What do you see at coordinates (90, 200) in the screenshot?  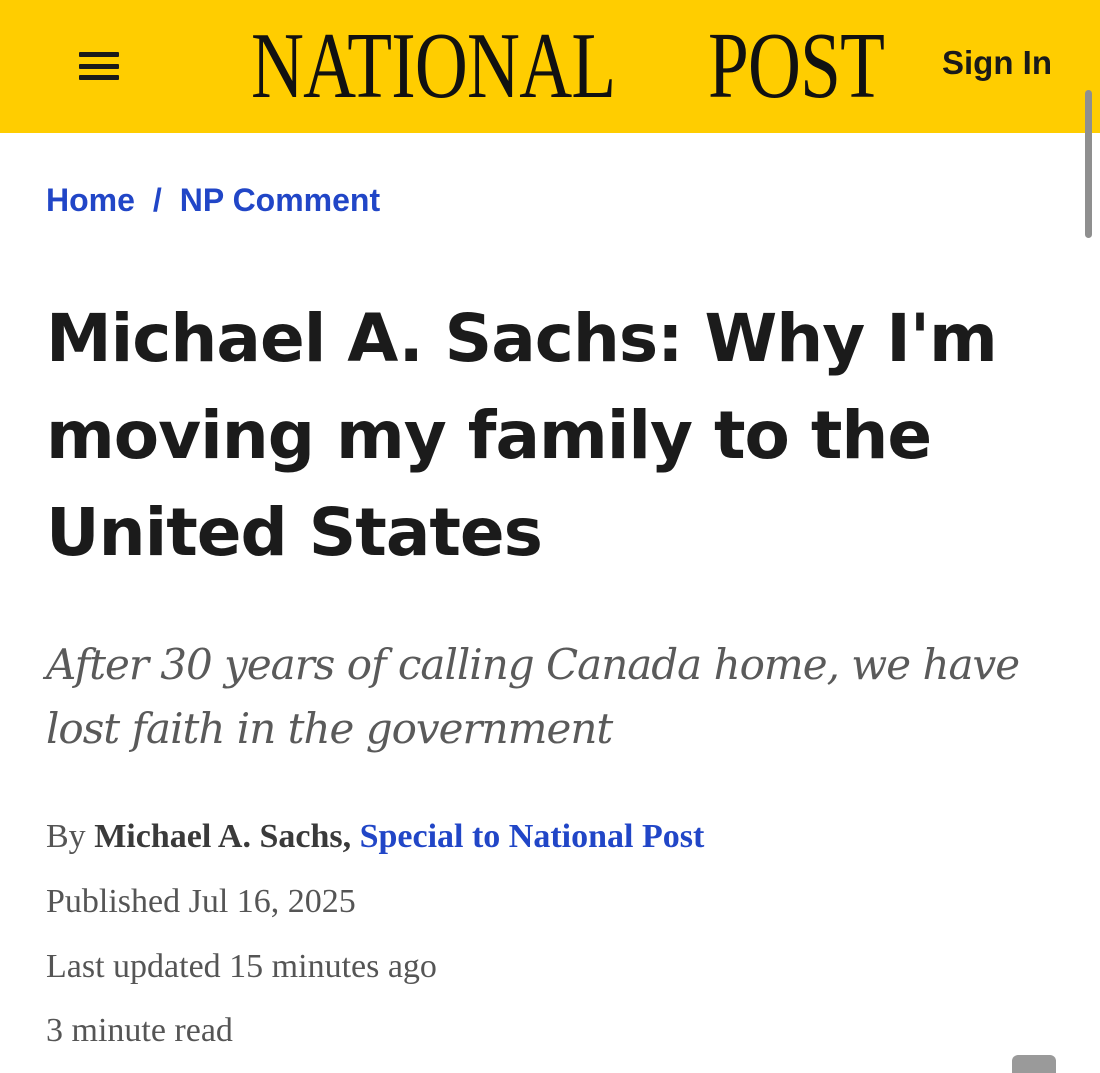 I see `breadcrumb-home-link: Home` at bounding box center [90, 200].